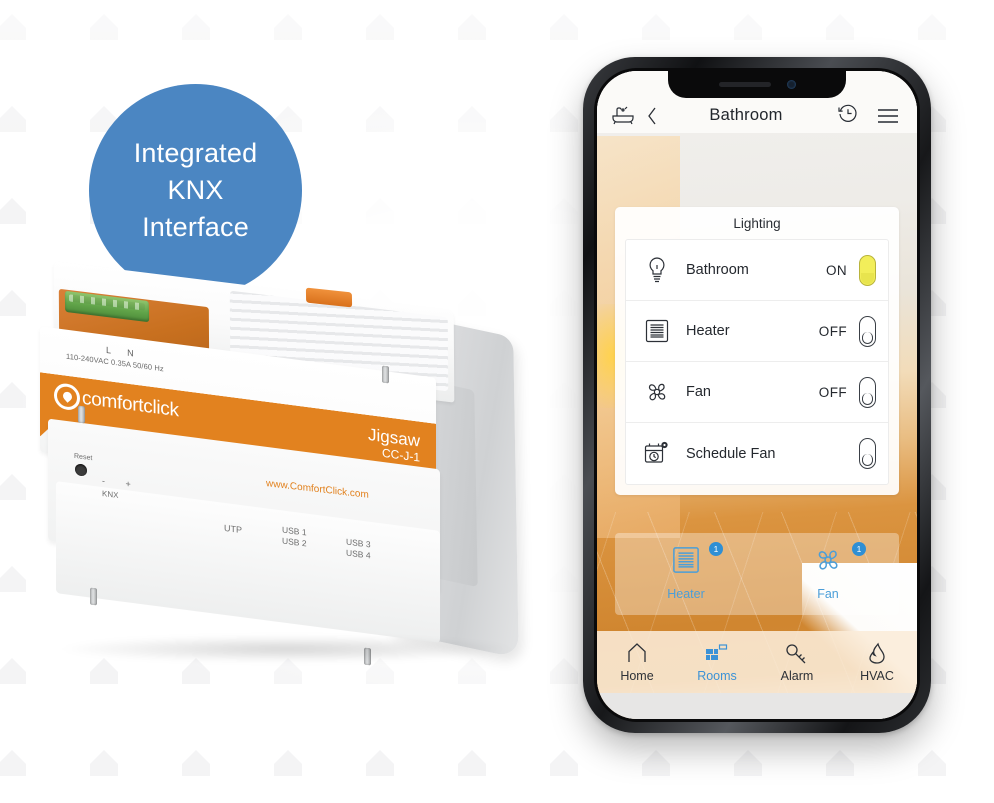 Image resolution: width=994 pixels, height=803 pixels. I want to click on favorites-strip: 1 Heater 1 Fan, so click(757, 574).